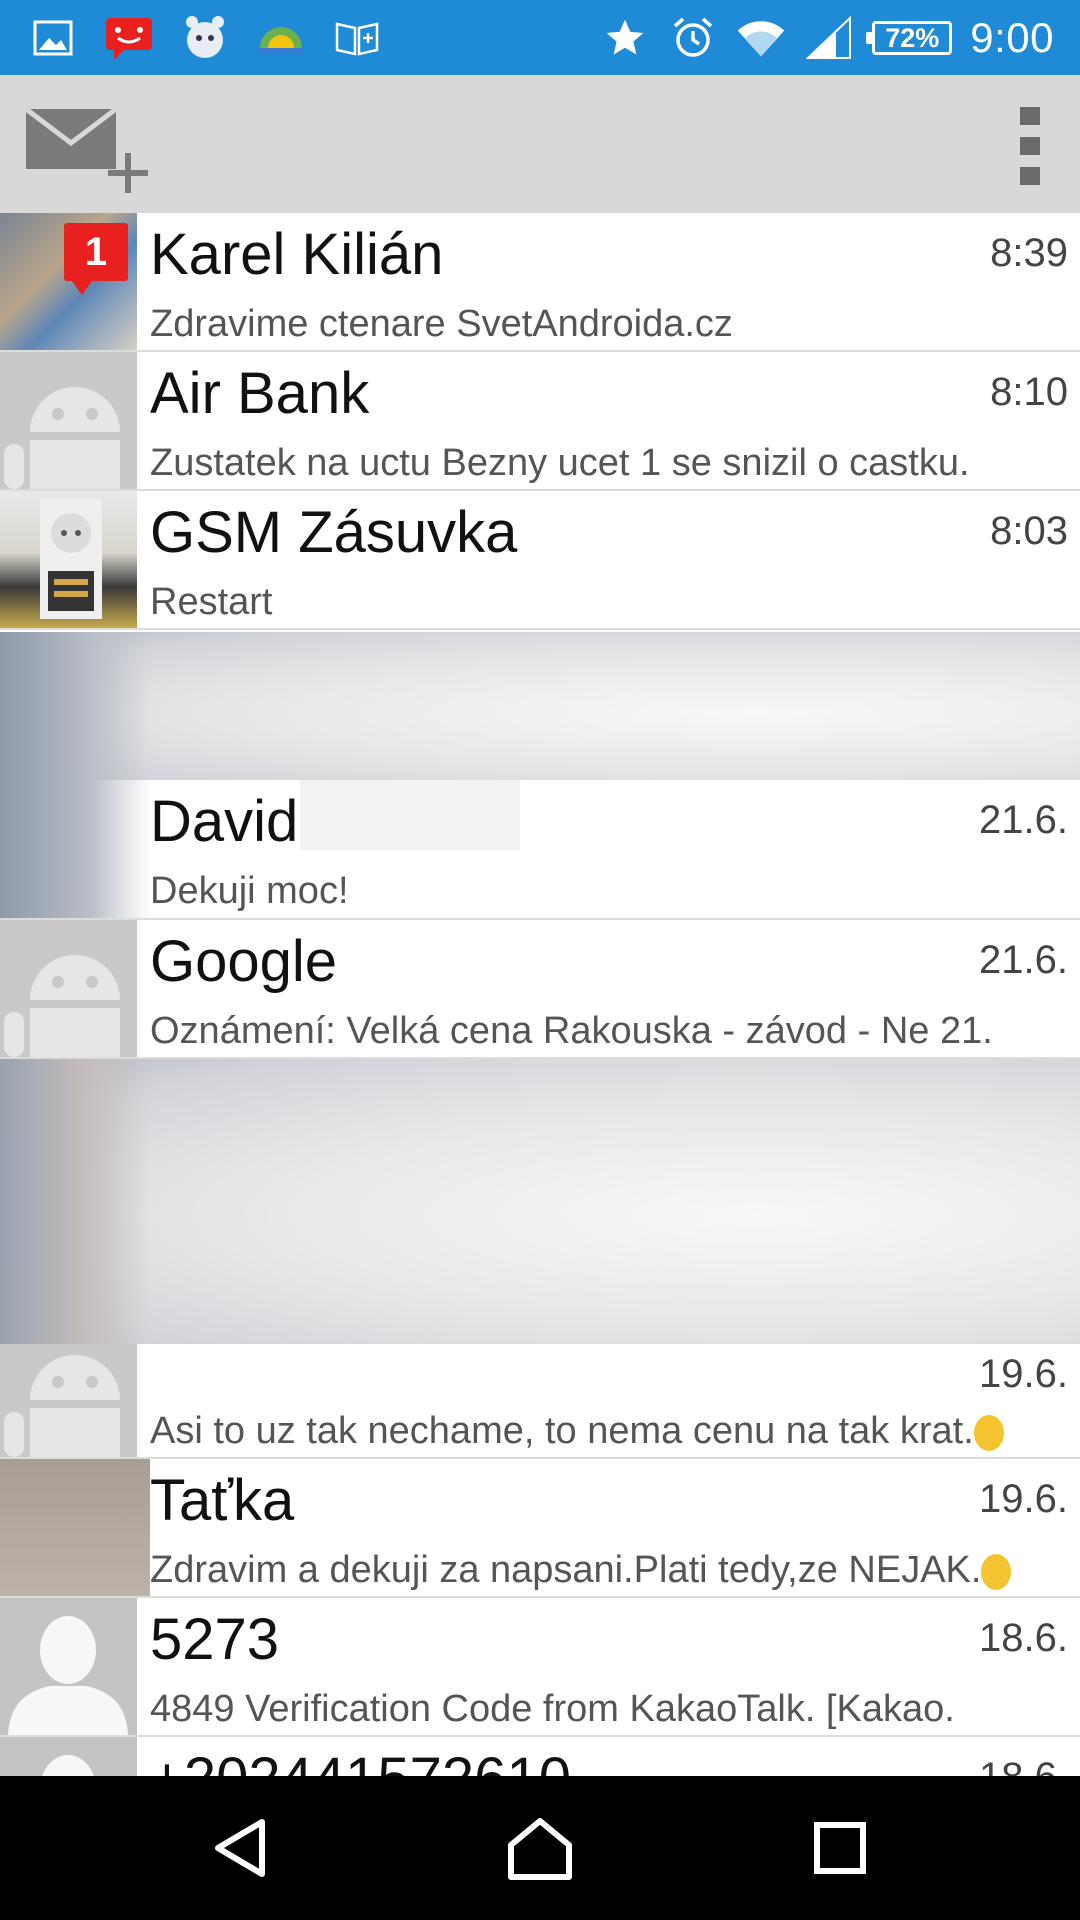 The width and height of the screenshot is (1080, 1920). Describe the element at coordinates (224, 821) in the screenshot. I see `contact-name: David` at that location.